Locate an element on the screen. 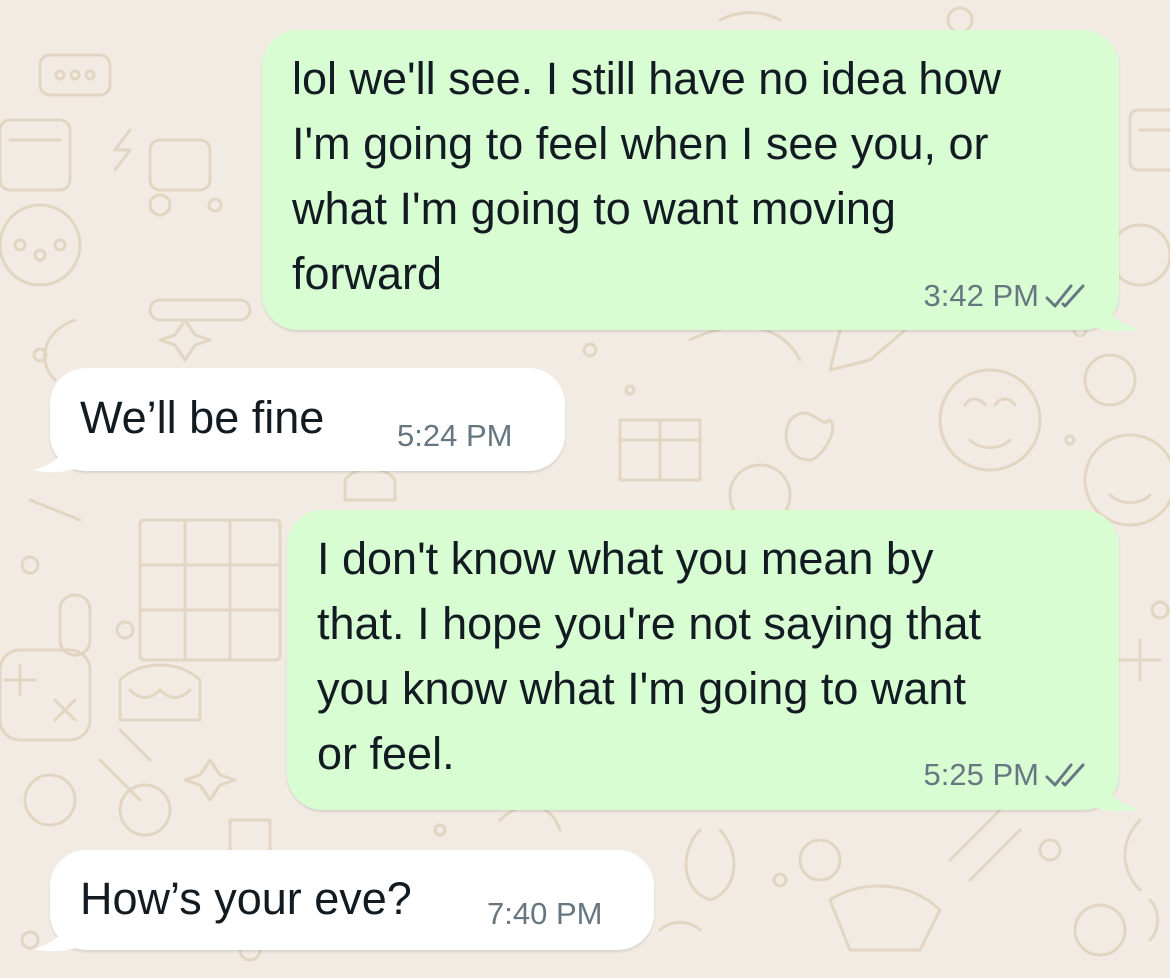  message-meta: 7:40 PM is located at coordinates (544, 914).